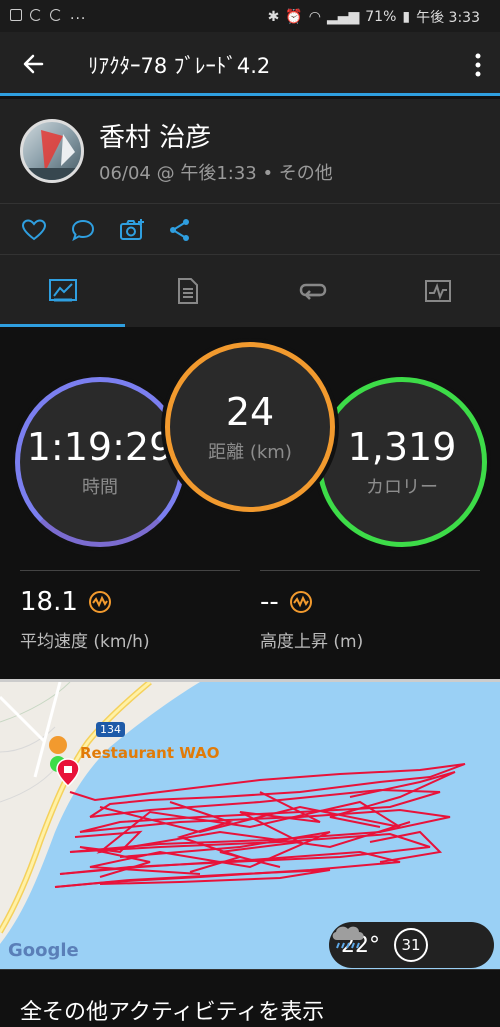  I want to click on tab-charts, so click(437, 291).